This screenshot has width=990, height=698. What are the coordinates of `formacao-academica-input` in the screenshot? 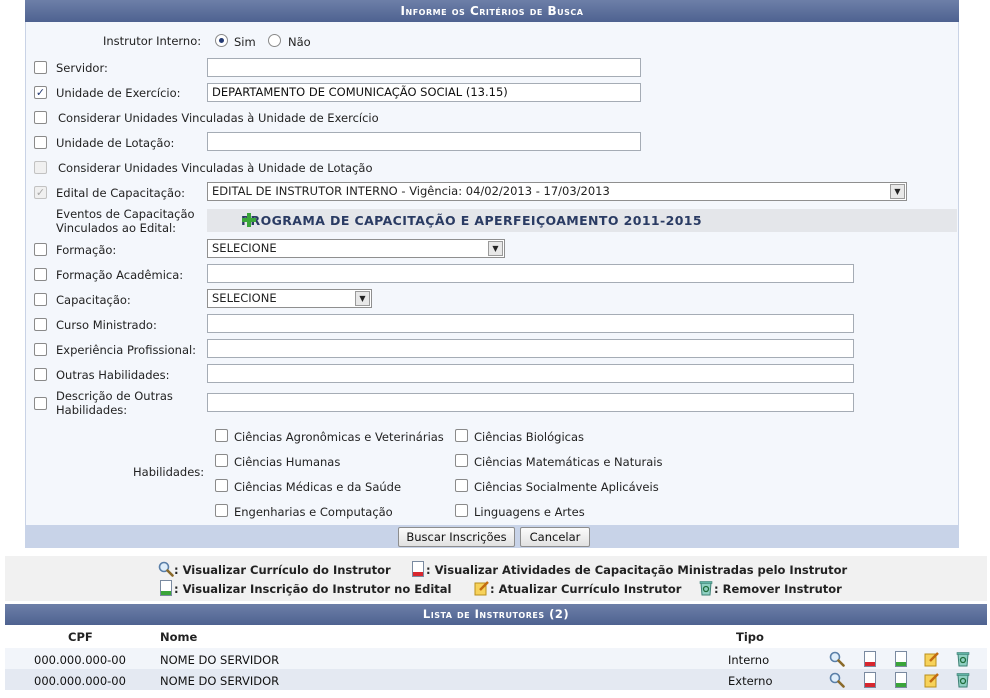 It's located at (530, 273).